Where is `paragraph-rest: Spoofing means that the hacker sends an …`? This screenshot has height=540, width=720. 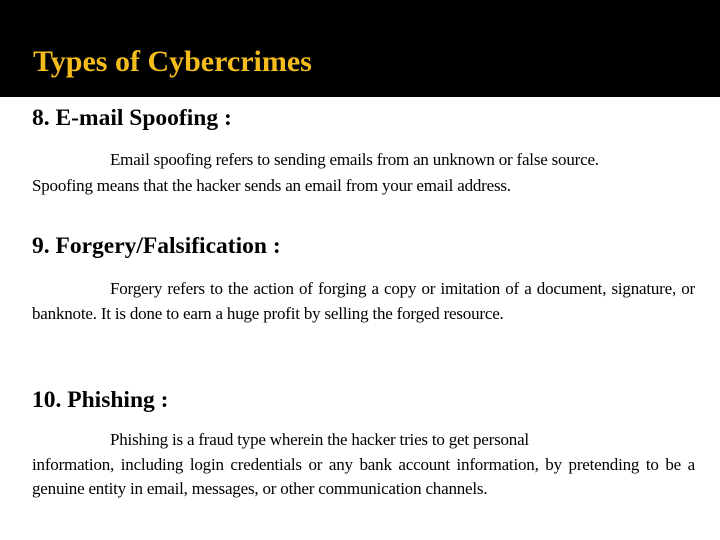 paragraph-rest: Spoofing means that the hacker sends an … is located at coordinates (271, 185).